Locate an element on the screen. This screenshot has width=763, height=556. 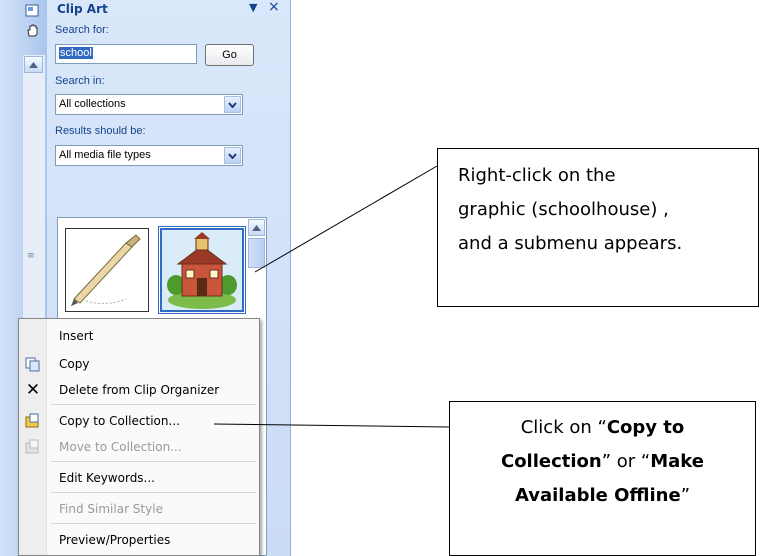
callout-line: Available Offline” is located at coordinates (602, 495).